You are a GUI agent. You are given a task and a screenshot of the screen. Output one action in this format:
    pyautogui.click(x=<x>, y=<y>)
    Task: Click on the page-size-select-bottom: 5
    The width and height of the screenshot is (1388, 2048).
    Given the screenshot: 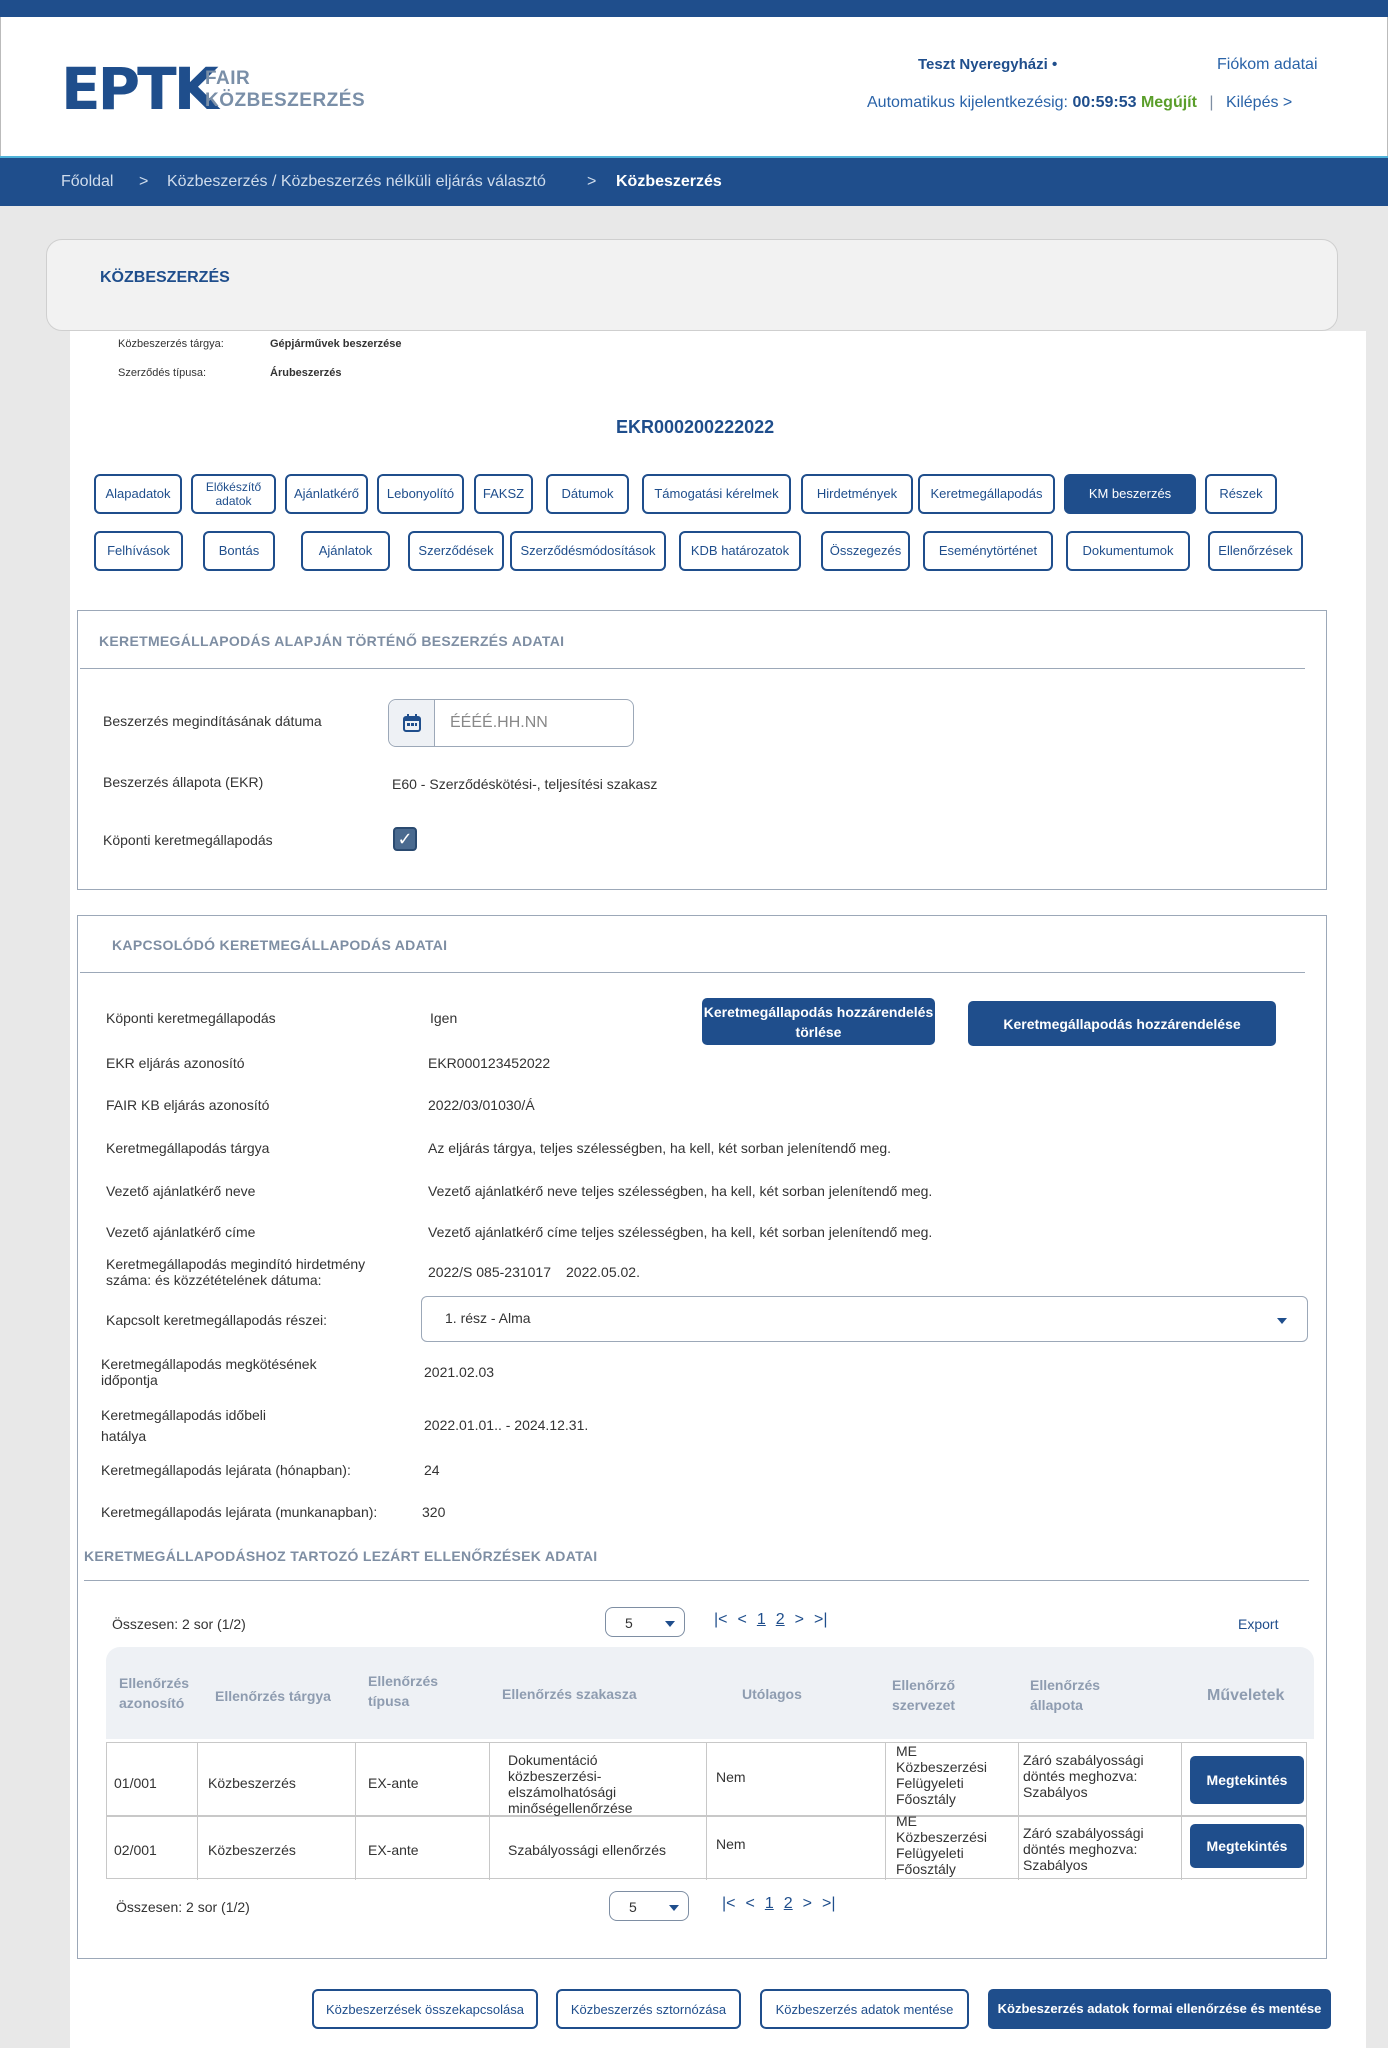 What is the action you would take?
    pyautogui.click(x=649, y=1906)
    